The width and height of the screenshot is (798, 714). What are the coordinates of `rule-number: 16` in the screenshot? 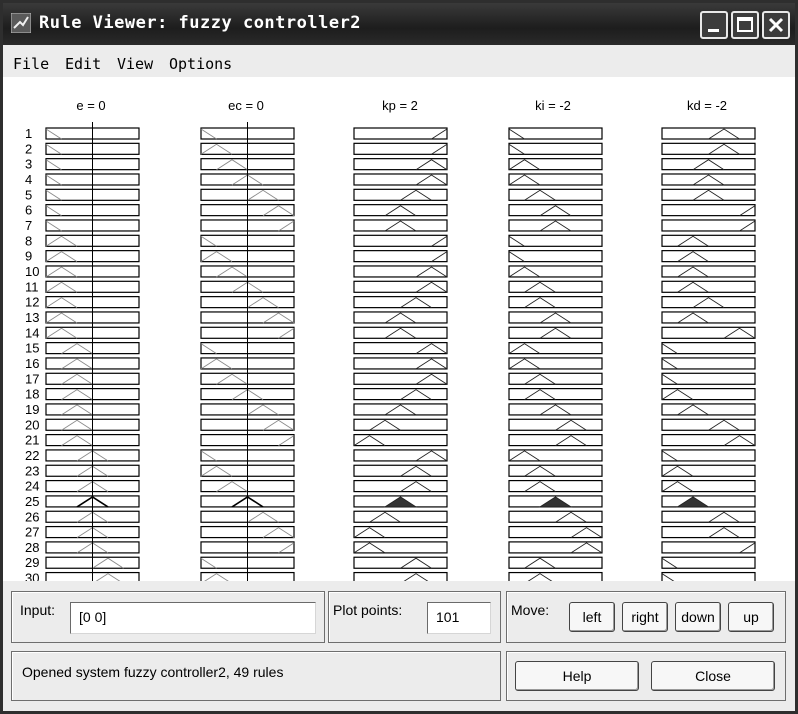 It's located at (32, 363).